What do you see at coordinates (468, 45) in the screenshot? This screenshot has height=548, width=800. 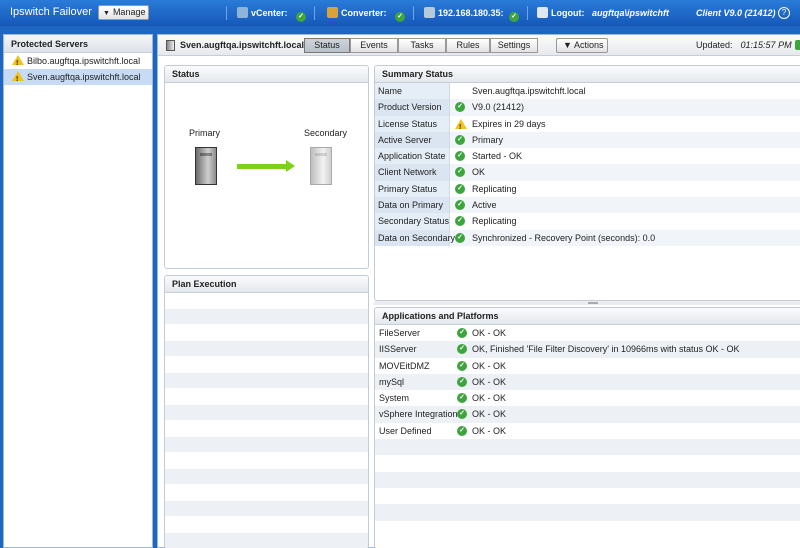 I see `tab-rules: Rules` at bounding box center [468, 45].